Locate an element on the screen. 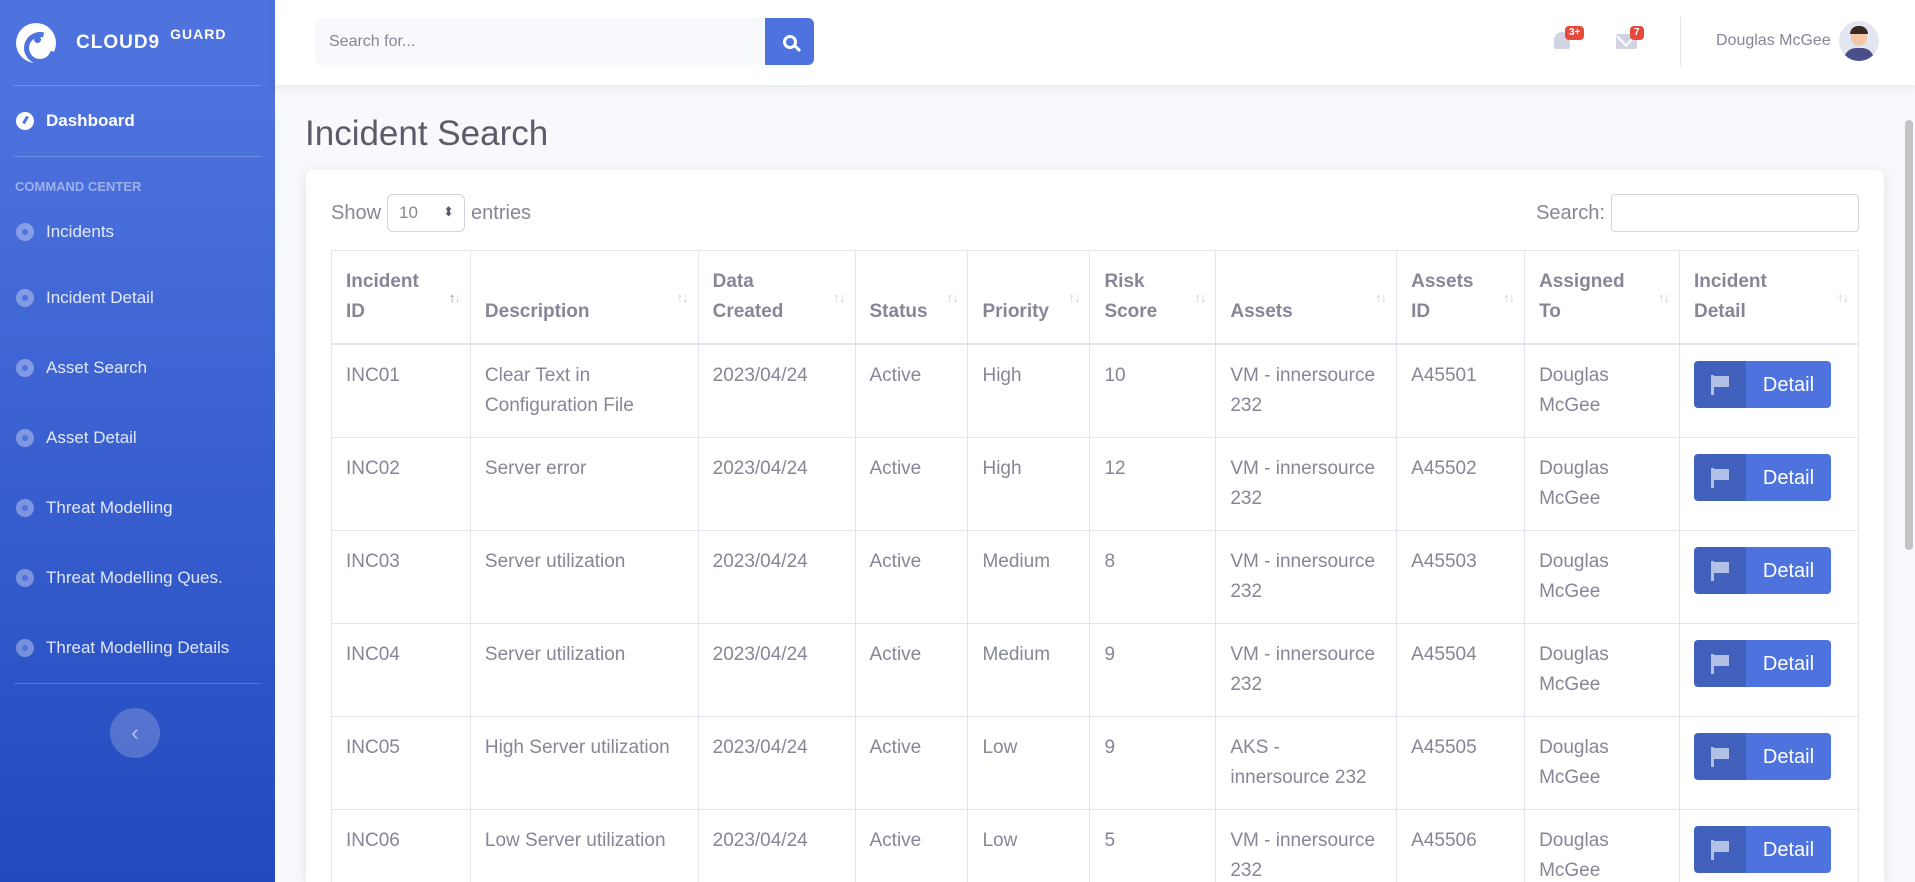 Image resolution: width=1915 pixels, height=882 pixels. table-cell-id: INC02 is located at coordinates (401, 484).